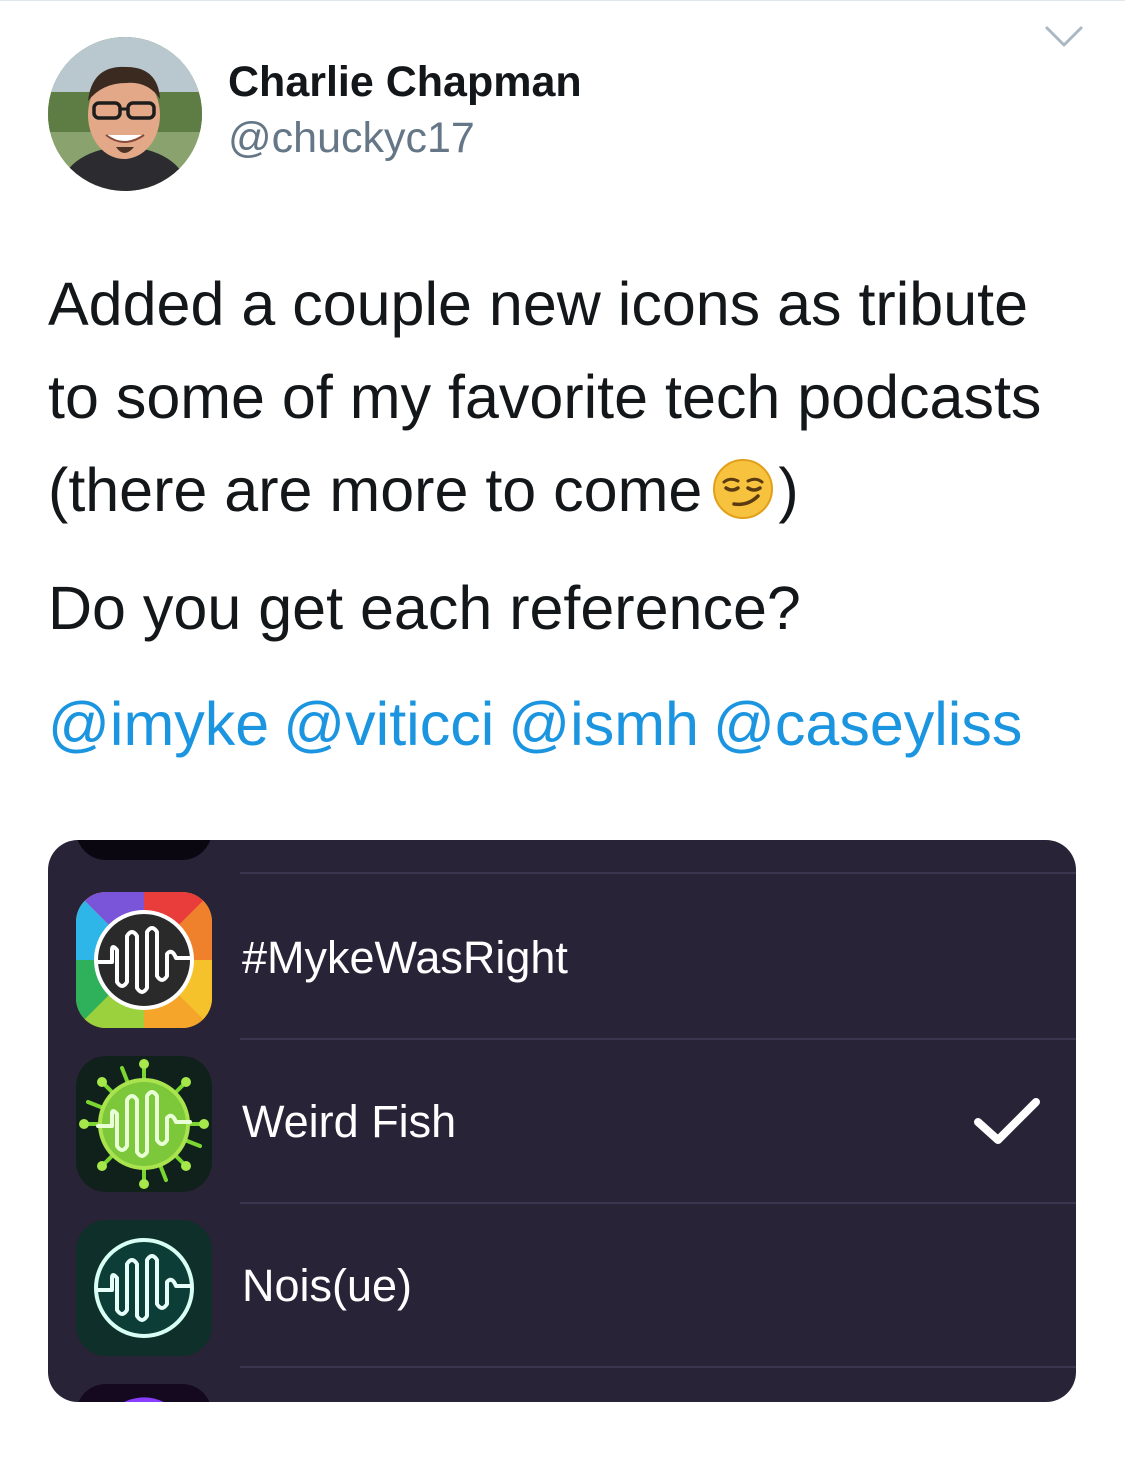  I want to click on list-item-label: #MykeWasRight, so click(405, 957).